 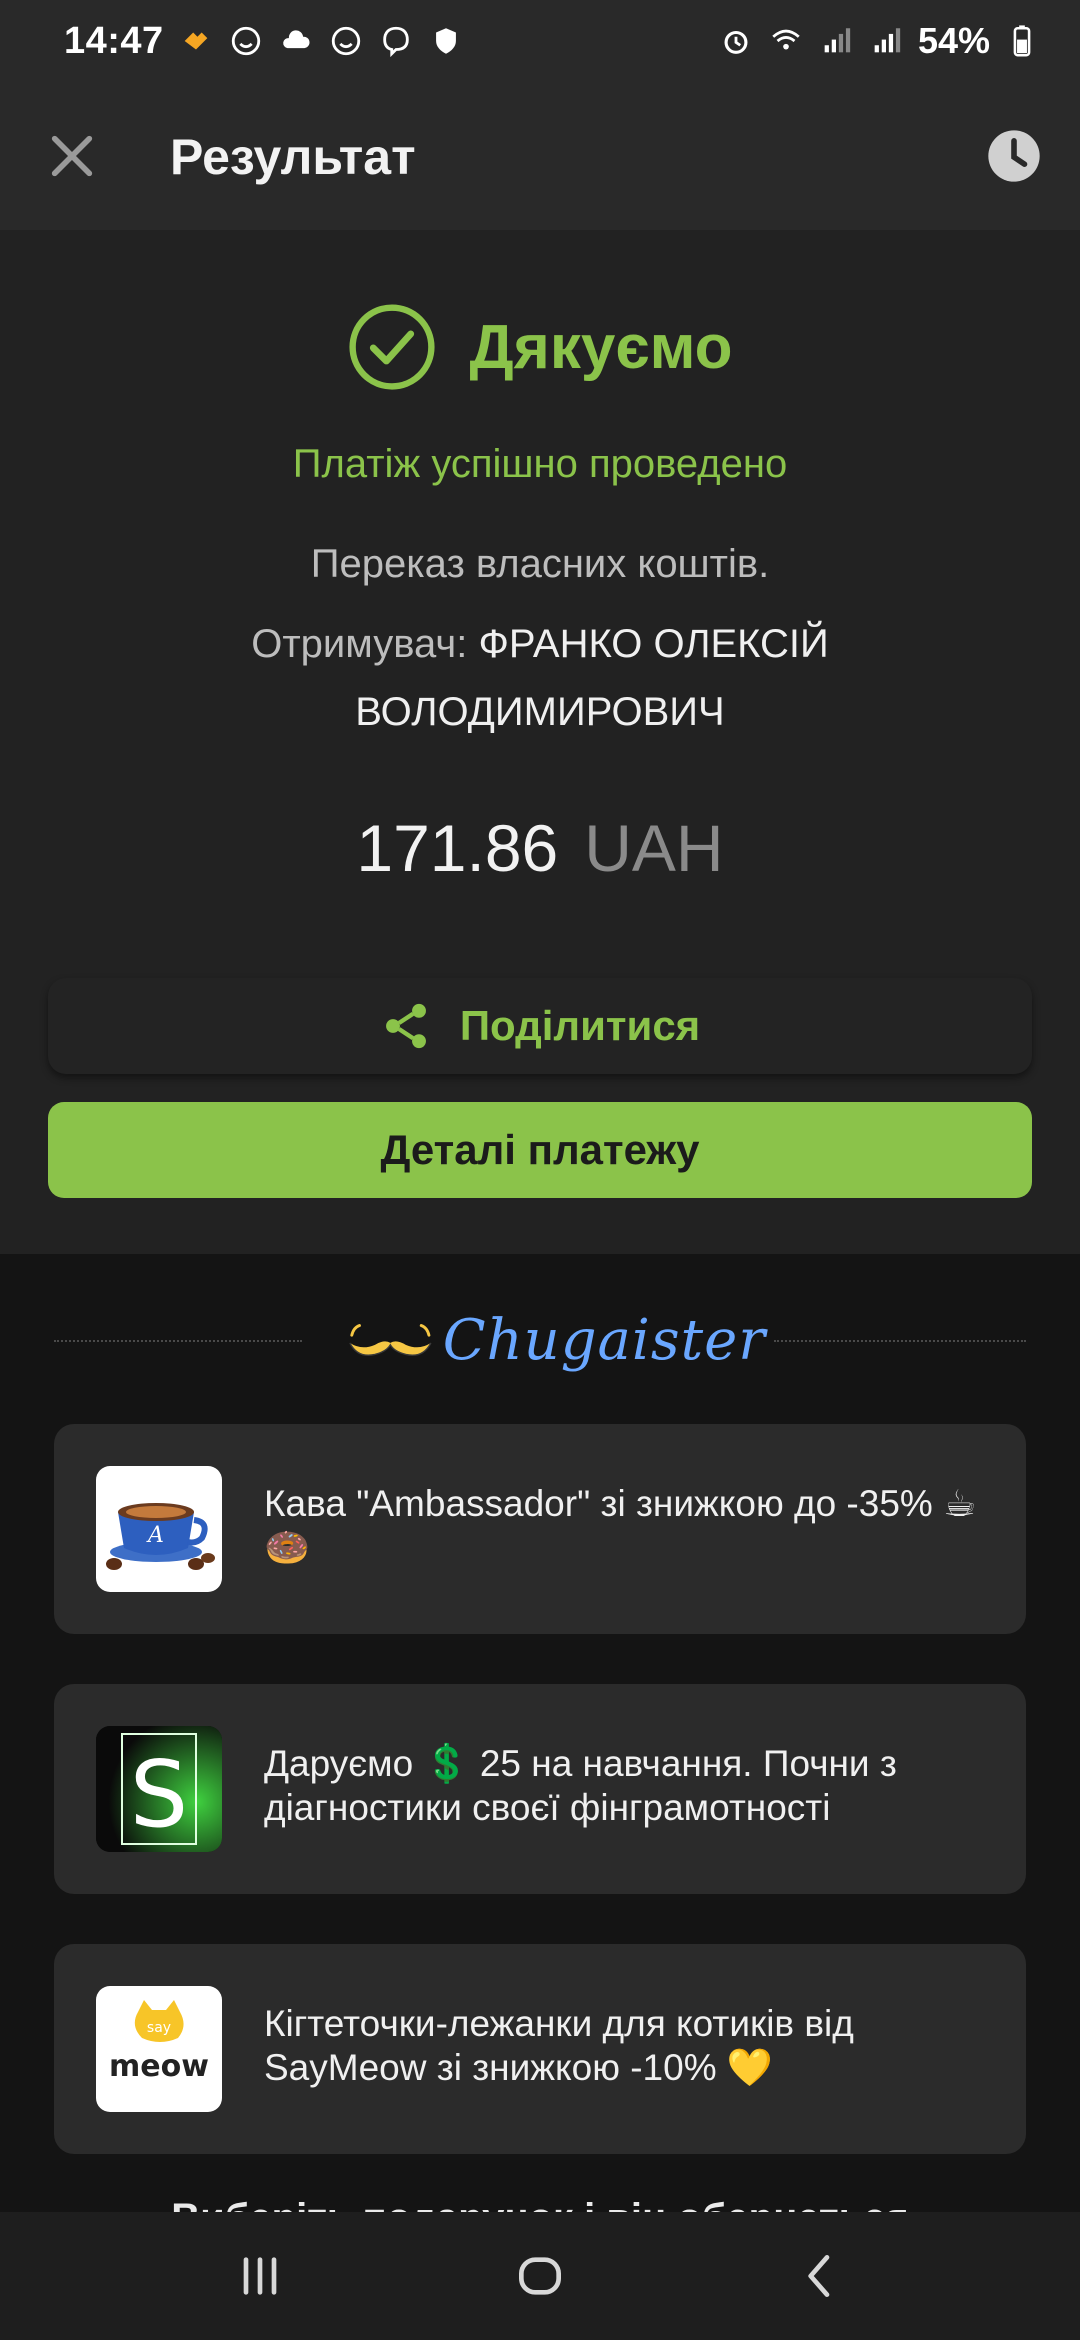 I want to click on payment-details-label: Деталі платежу, so click(x=540, y=1149).